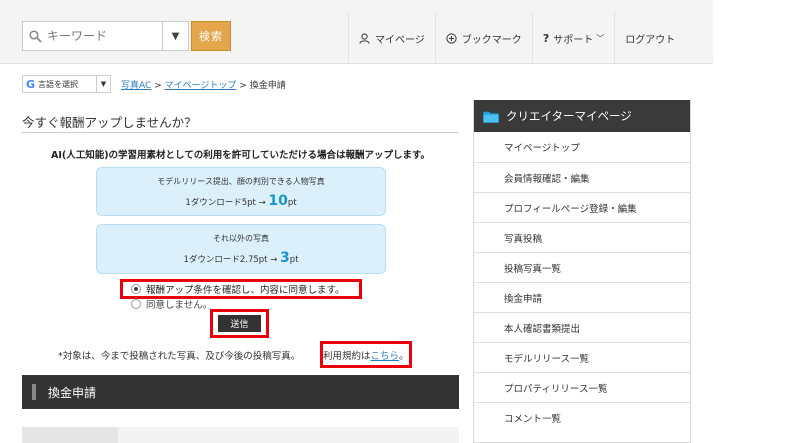 This screenshot has height=443, width=800. I want to click on sidebar-item-mypage-top: マイページトップ, so click(582, 147).